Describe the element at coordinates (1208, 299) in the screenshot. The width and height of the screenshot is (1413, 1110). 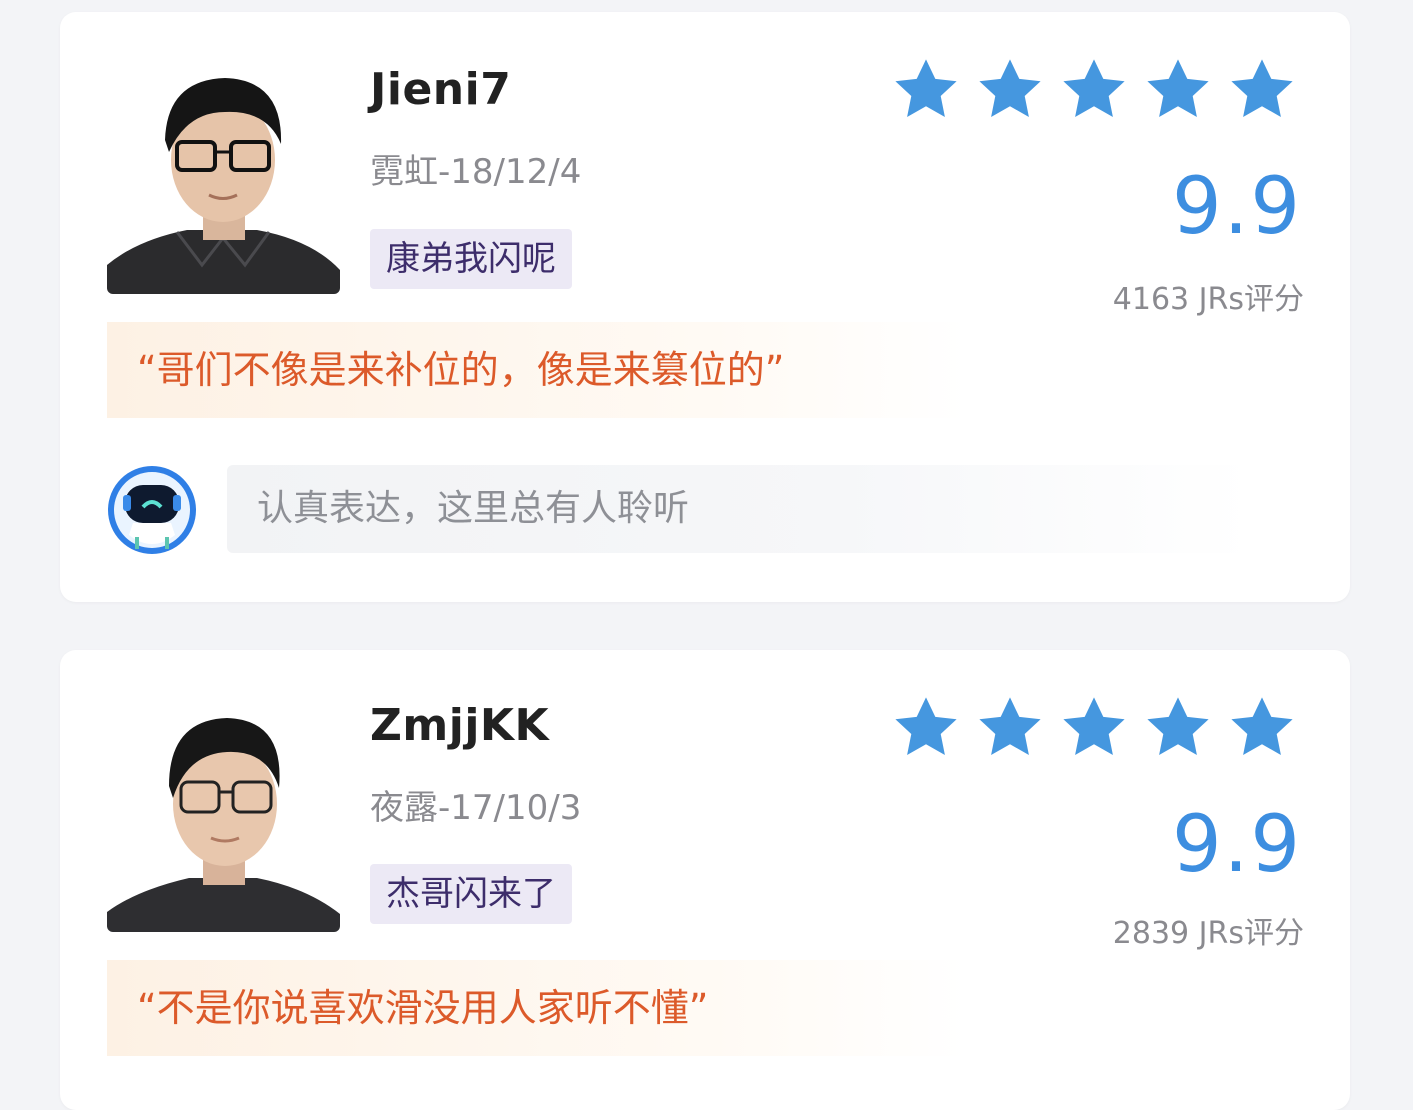
I see `rating-votes: 4163 JRs评分` at that location.